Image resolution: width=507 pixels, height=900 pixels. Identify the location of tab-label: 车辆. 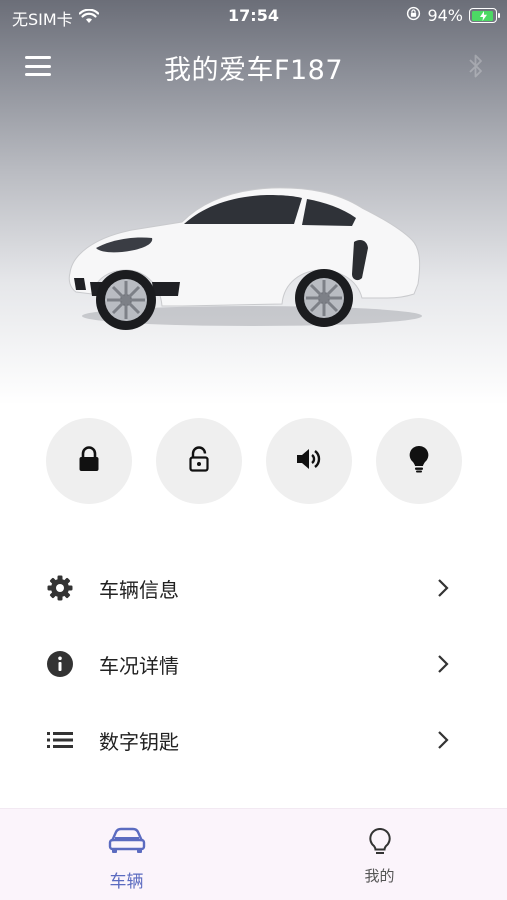
(126, 882).